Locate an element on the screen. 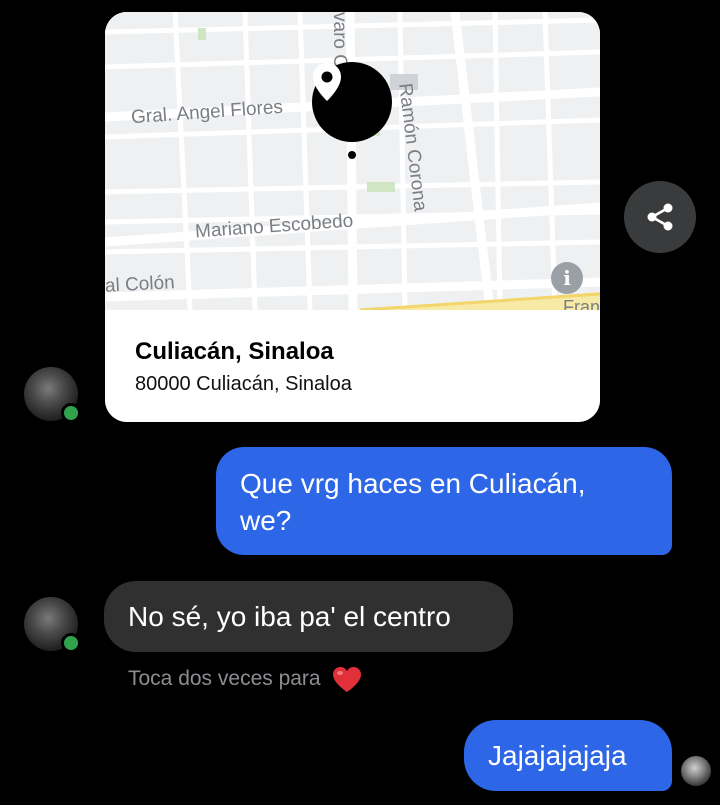  map-street-label: Fran is located at coordinates (581, 303).